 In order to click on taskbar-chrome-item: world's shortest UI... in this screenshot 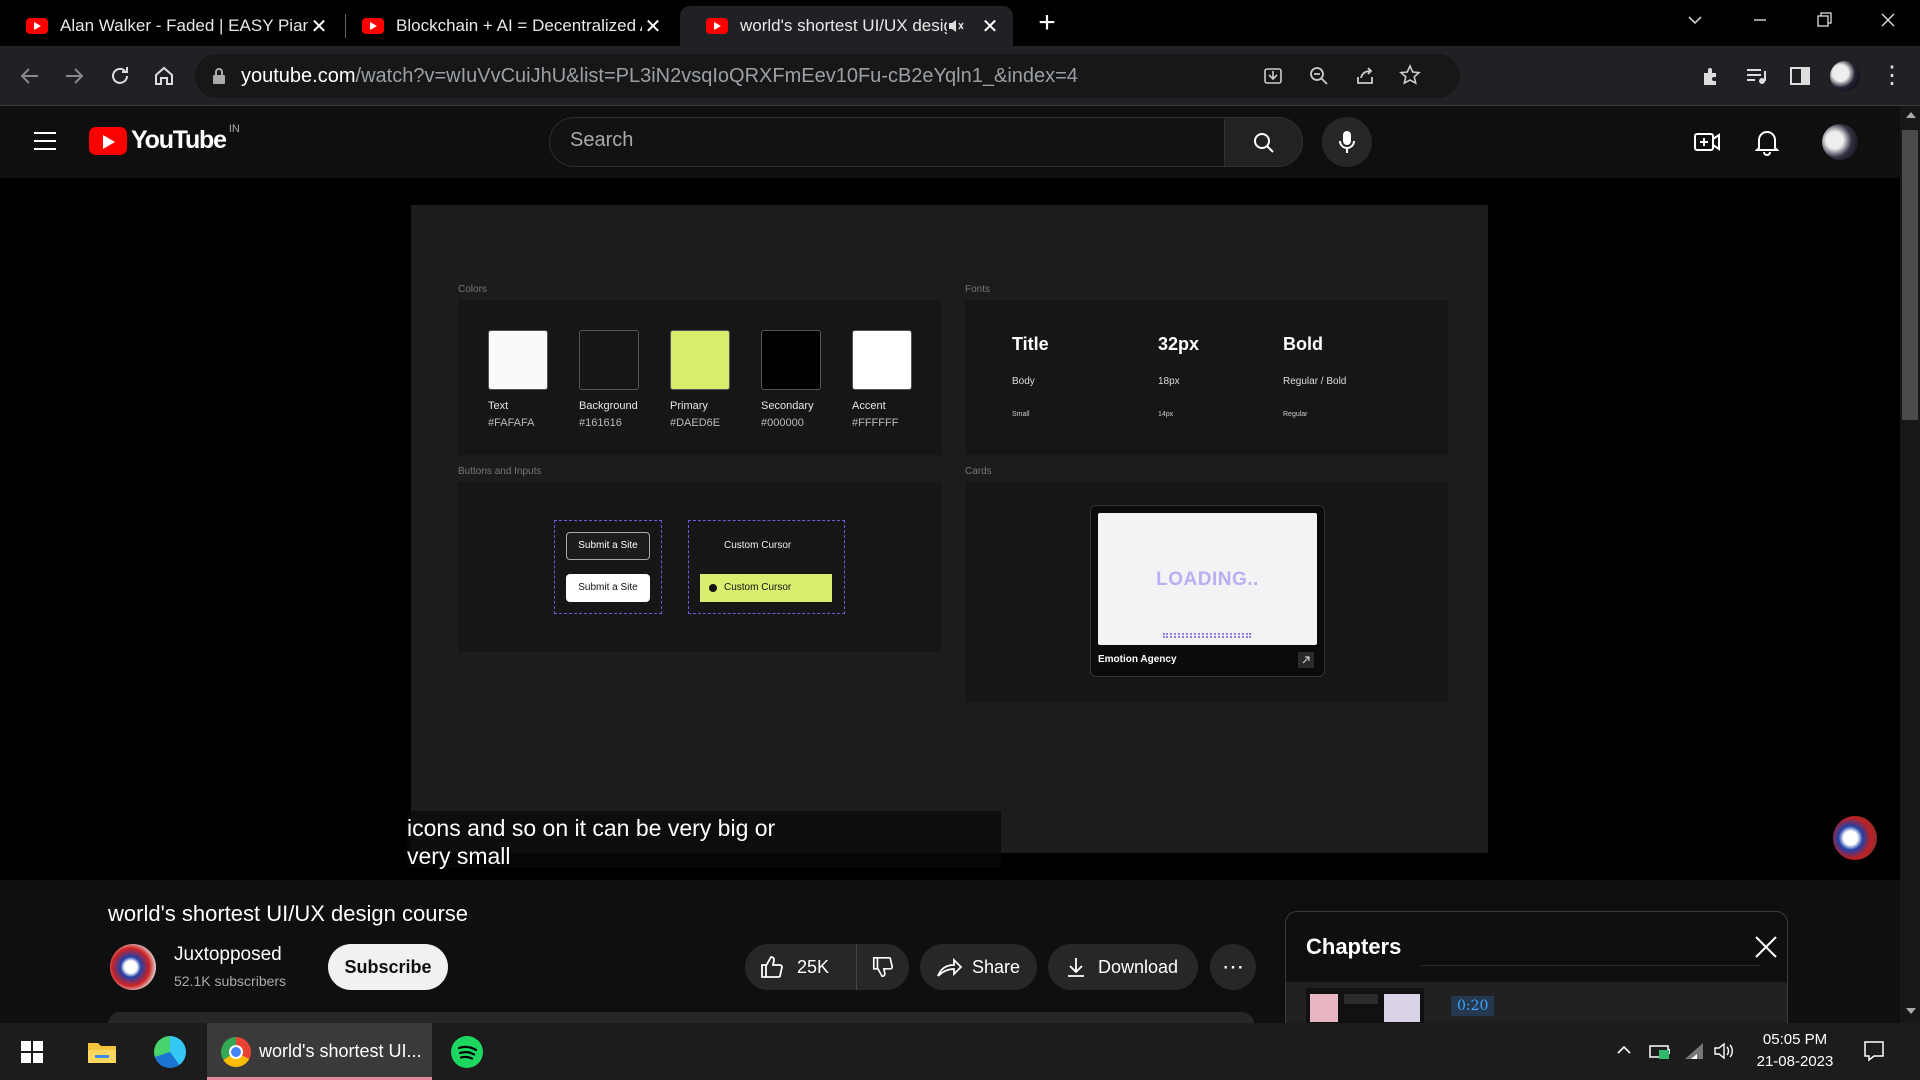, I will do `click(319, 1051)`.